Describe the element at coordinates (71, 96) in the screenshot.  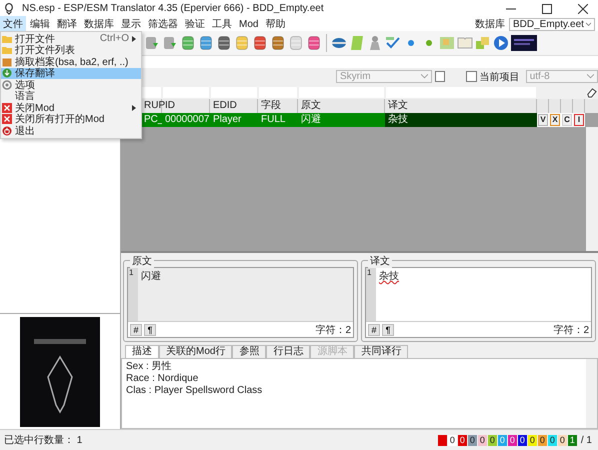
I see `menu-item: 语言` at that location.